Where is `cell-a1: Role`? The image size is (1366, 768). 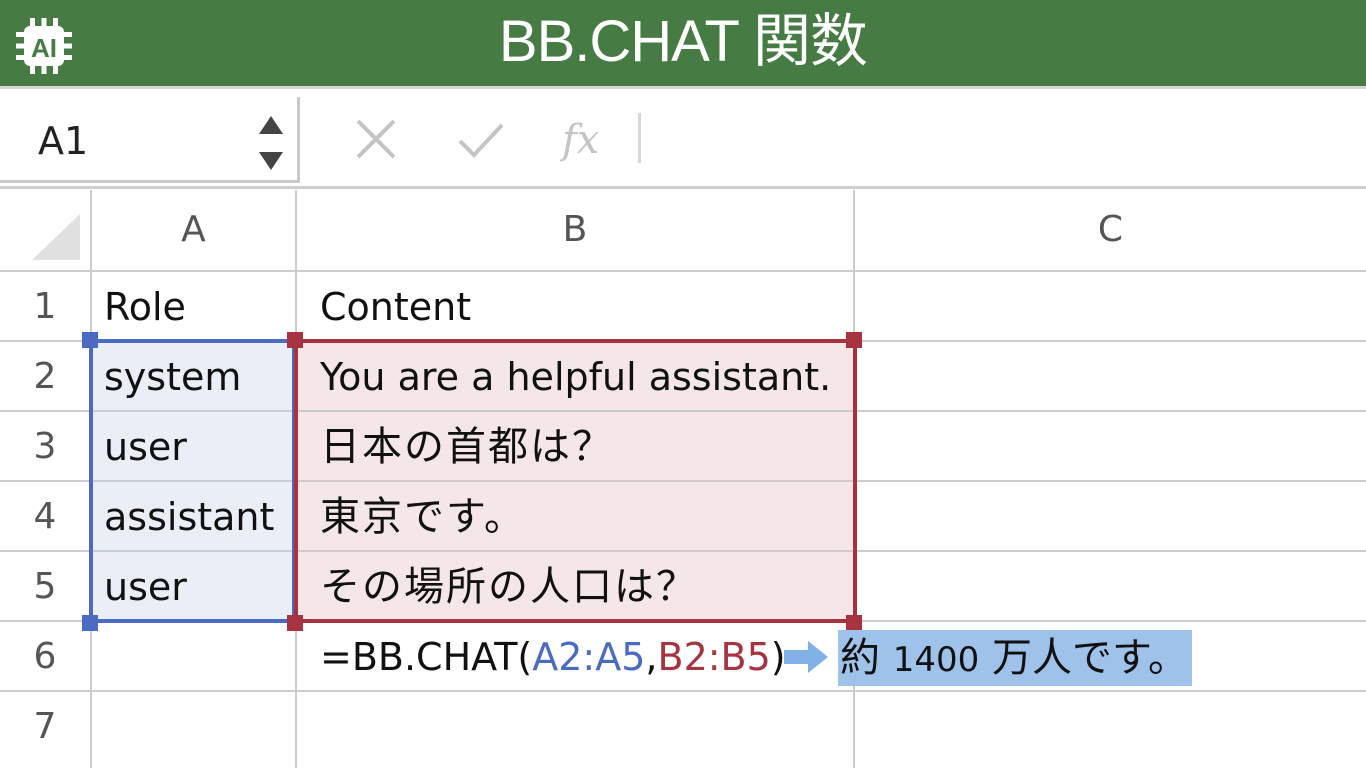 cell-a1: Role is located at coordinates (145, 307).